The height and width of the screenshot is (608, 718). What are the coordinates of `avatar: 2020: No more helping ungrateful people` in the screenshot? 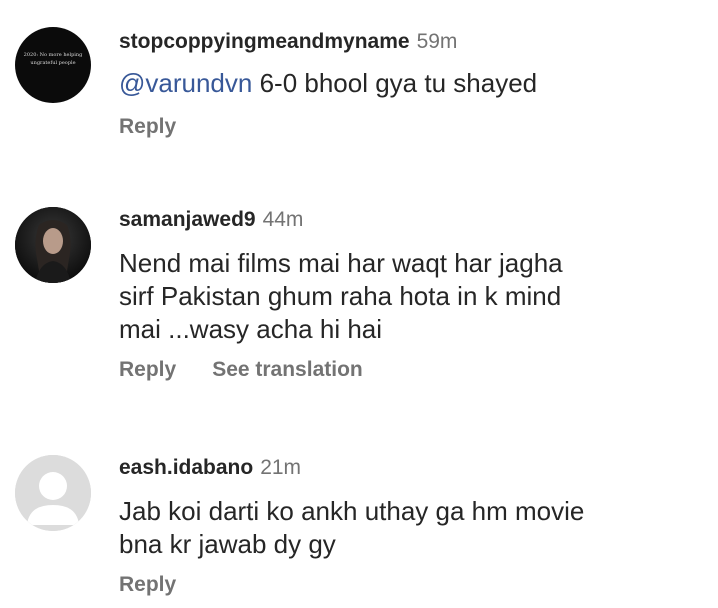 It's located at (53, 65).